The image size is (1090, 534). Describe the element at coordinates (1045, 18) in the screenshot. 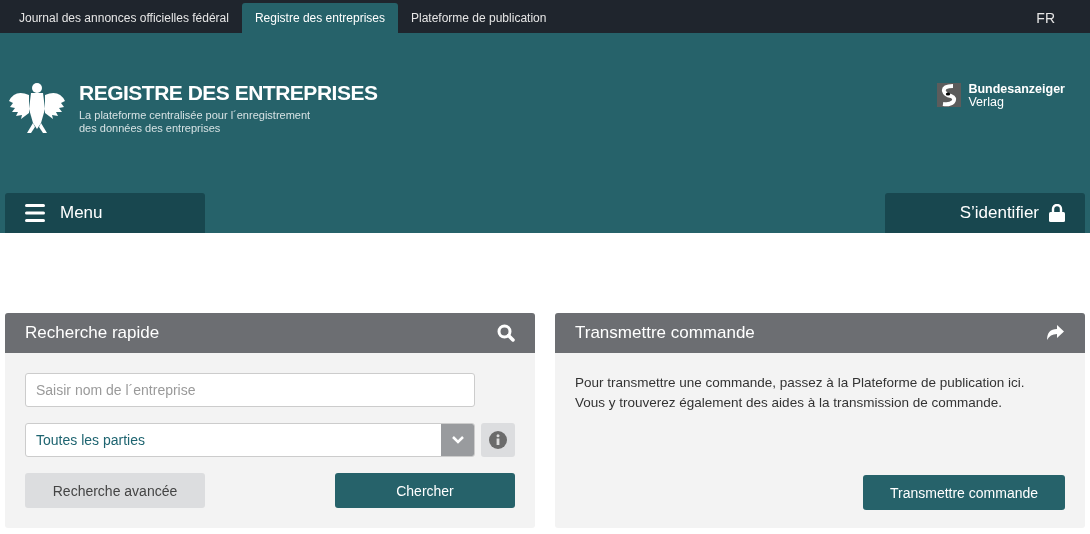

I see `language-menu: FR` at that location.